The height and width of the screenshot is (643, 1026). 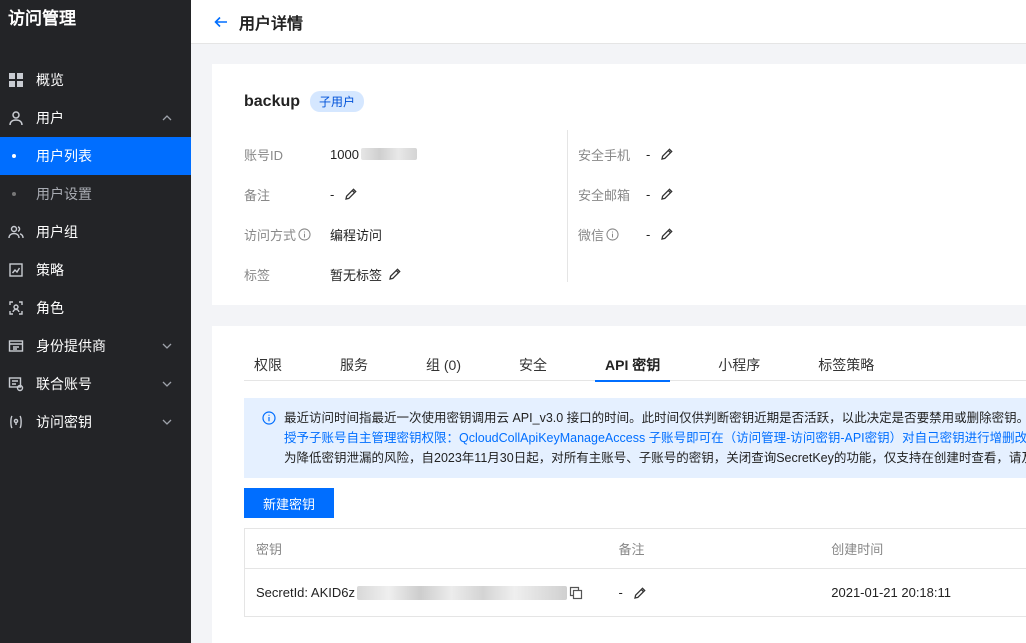 I want to click on tab-services: 服务, so click(x=354, y=363).